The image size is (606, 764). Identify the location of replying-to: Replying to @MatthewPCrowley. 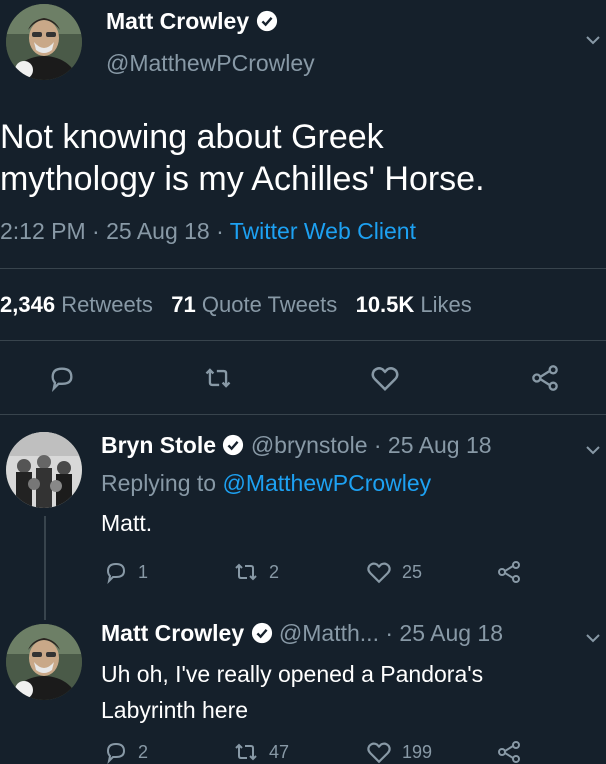
(266, 483).